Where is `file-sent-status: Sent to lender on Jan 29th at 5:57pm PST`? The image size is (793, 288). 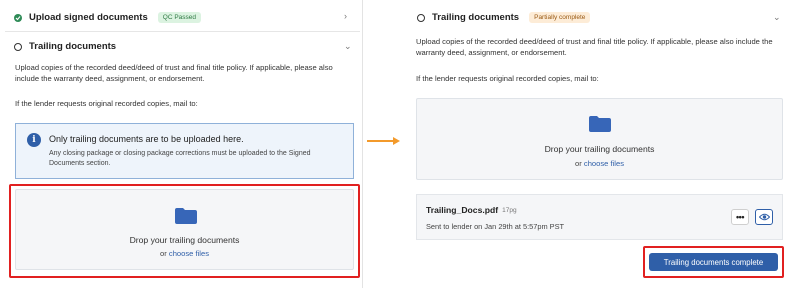 file-sent-status: Sent to lender on Jan 29th at 5:57pm PST is located at coordinates (495, 226).